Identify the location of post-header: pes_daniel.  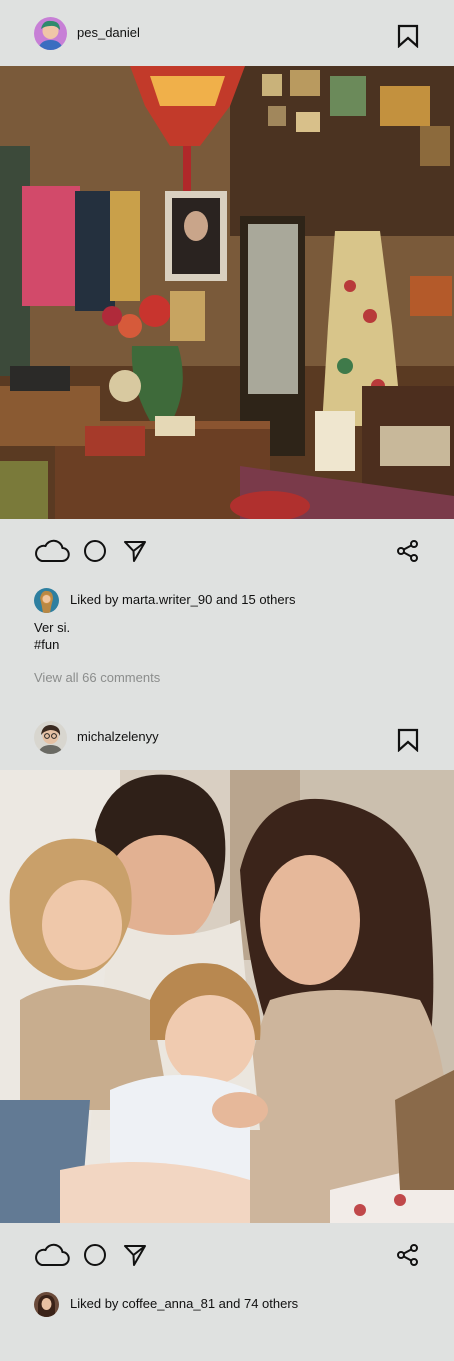
(227, 33).